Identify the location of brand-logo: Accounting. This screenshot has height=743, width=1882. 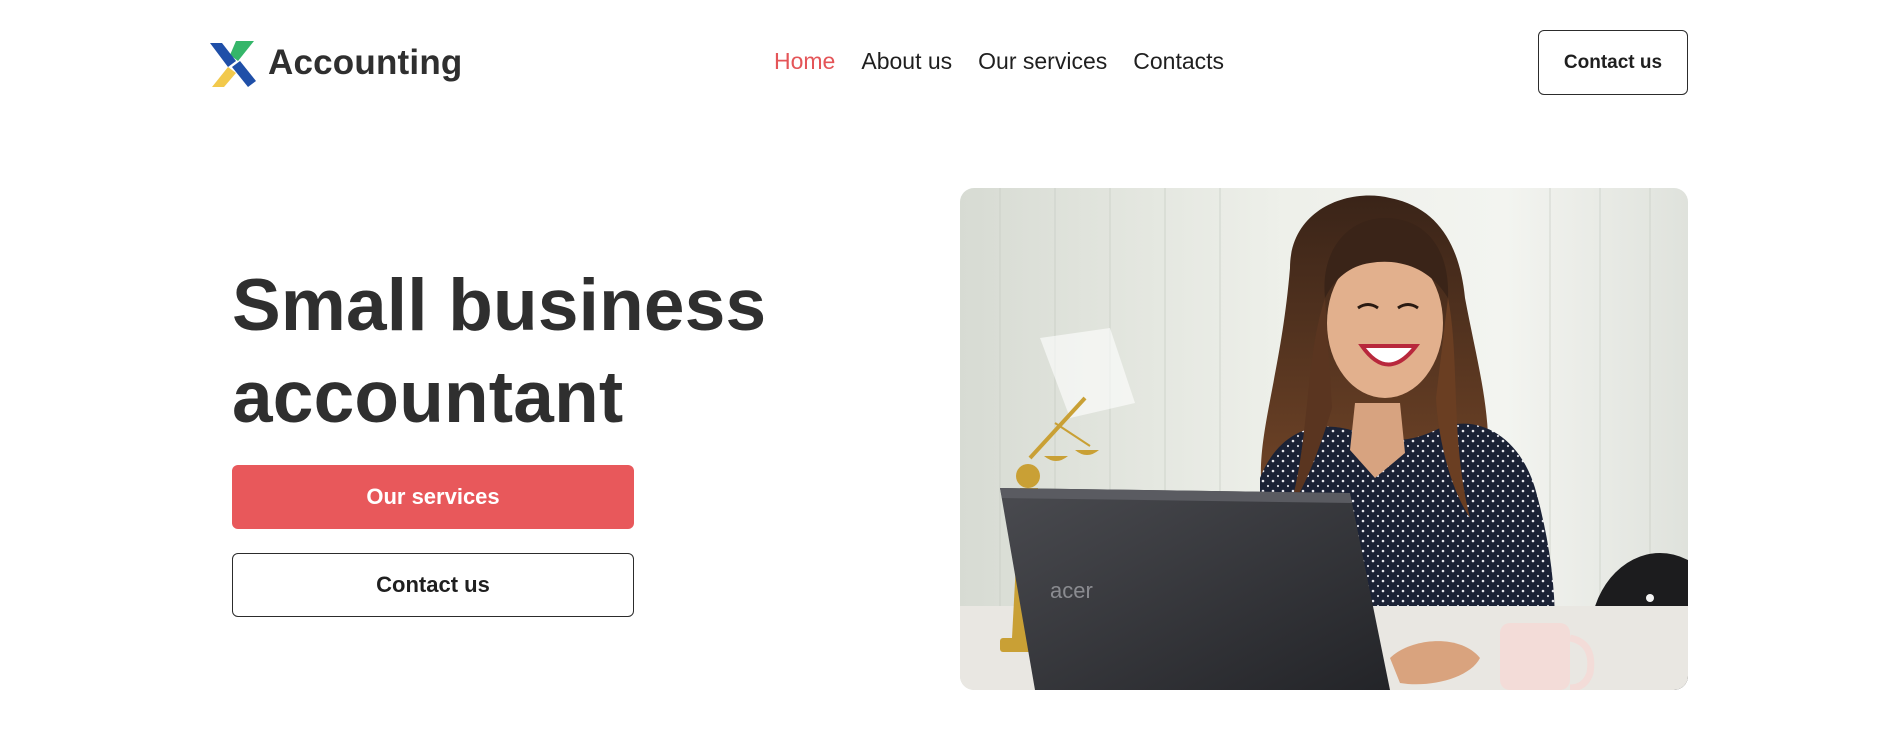
(334, 63).